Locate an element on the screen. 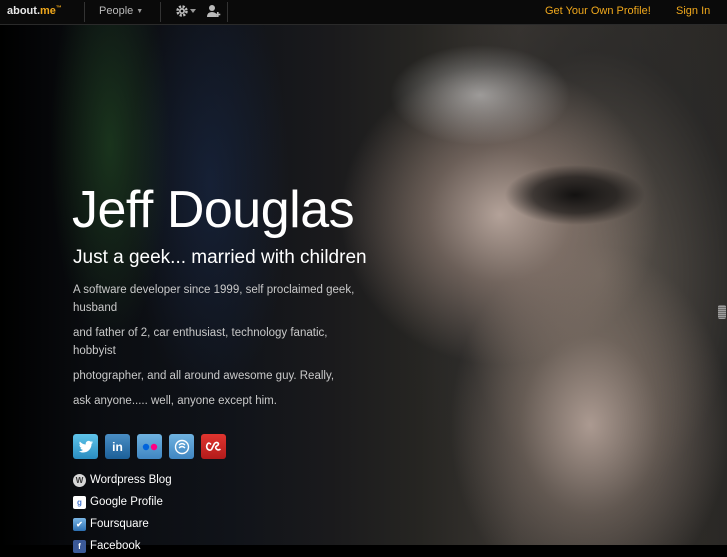 This screenshot has height=557, width=727. twitter-icon is located at coordinates (85, 446).